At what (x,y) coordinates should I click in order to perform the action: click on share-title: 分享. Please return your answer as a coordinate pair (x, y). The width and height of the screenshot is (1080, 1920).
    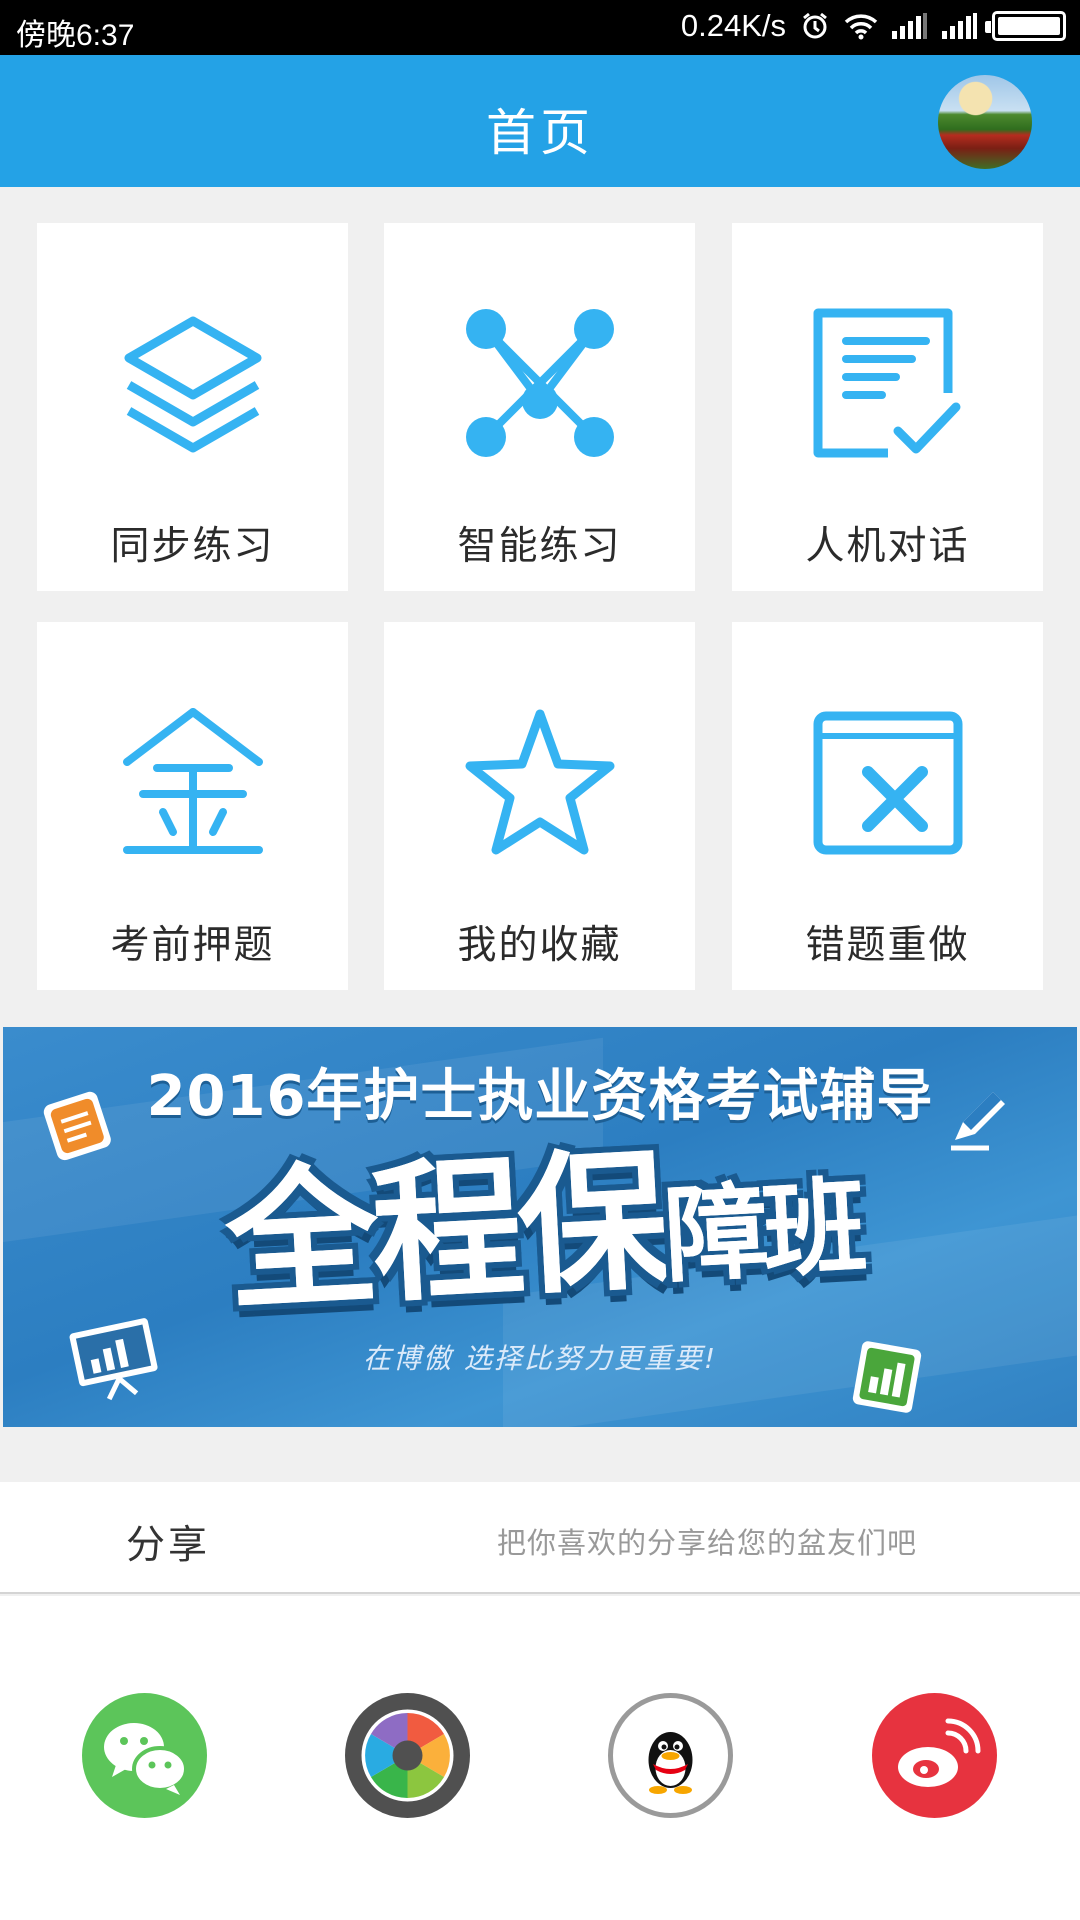
    Looking at the image, I should click on (168, 1545).